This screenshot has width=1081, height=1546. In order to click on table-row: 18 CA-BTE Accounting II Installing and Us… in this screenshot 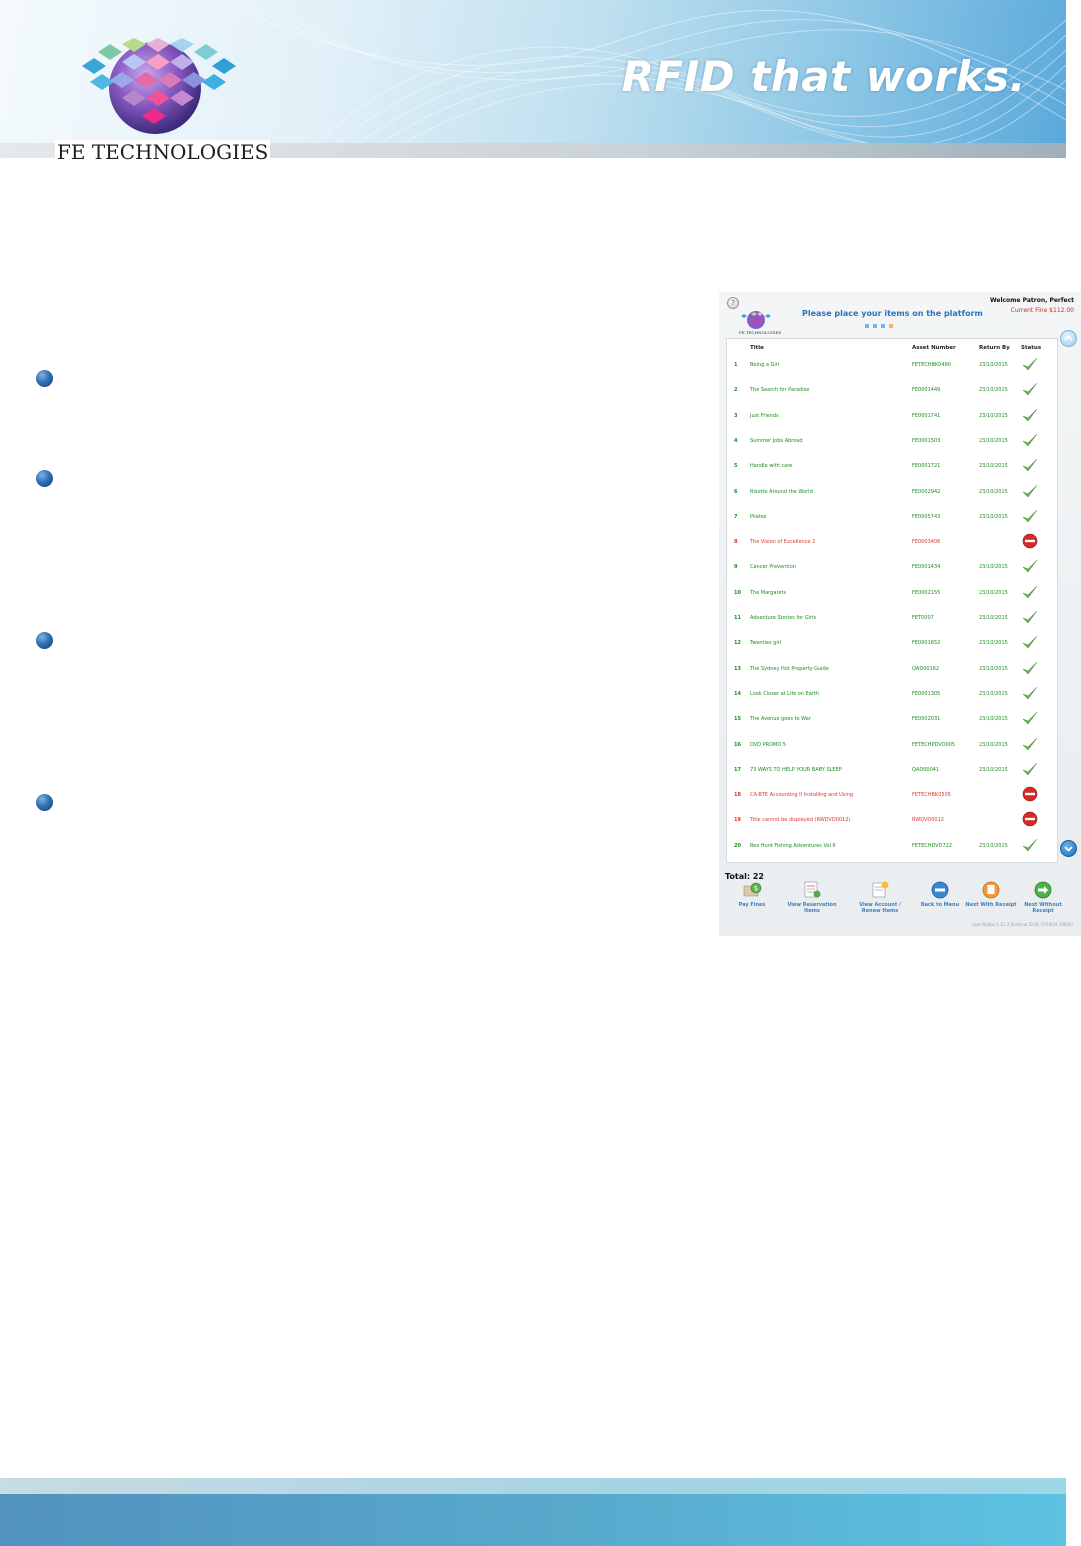, I will do `click(892, 794)`.